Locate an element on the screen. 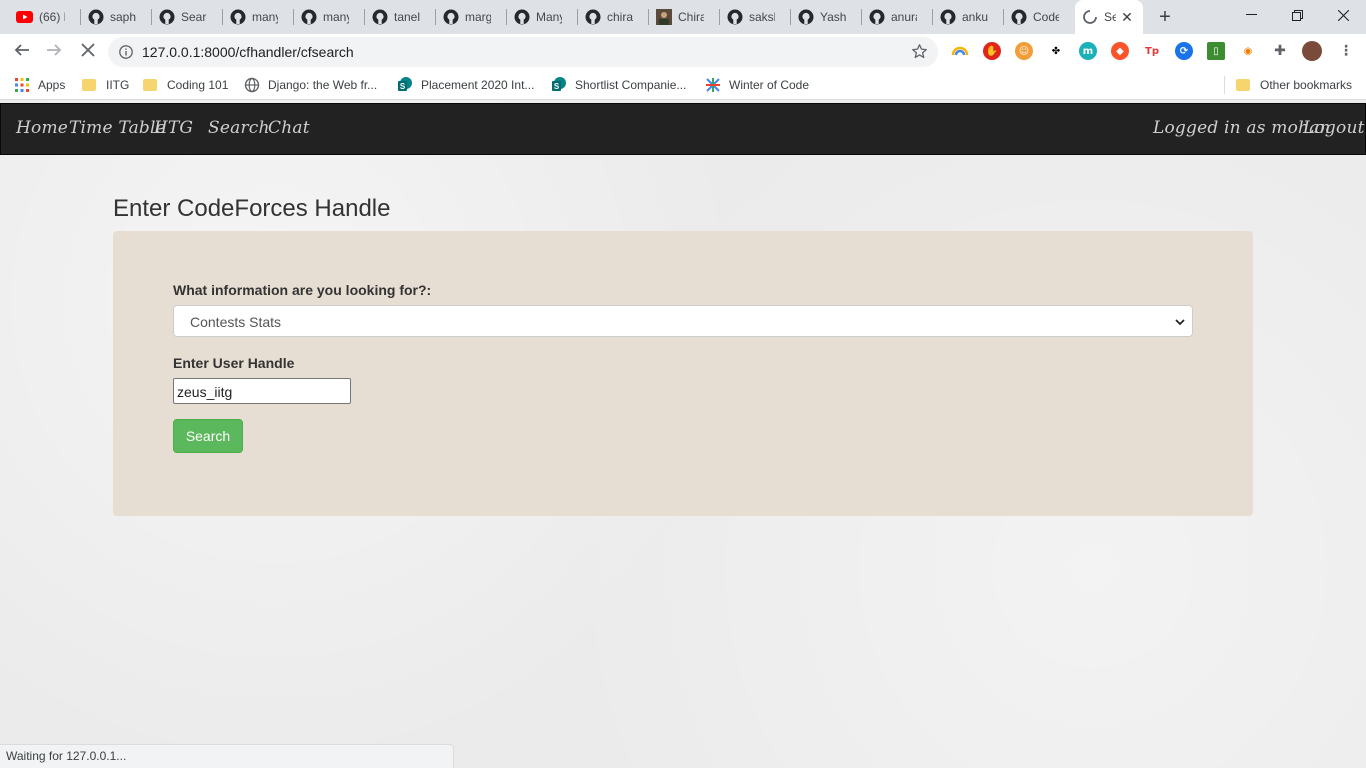 The width and height of the screenshot is (1366, 768). brave-extension-icon: ◆ is located at coordinates (1120, 51).